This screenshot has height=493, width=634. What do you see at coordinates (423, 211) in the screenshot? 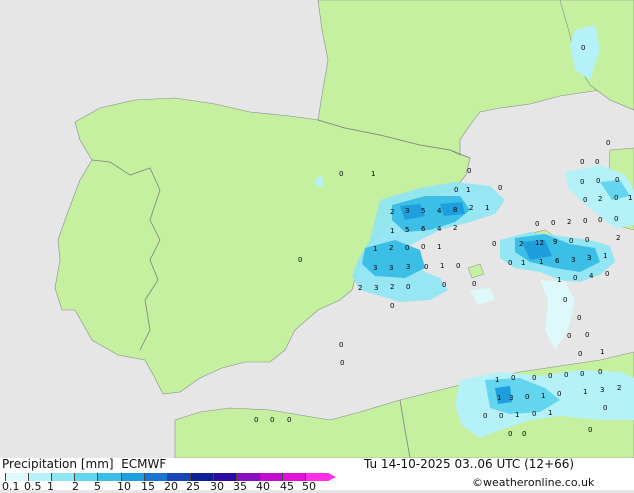
I see `precip-value: 5` at bounding box center [423, 211].